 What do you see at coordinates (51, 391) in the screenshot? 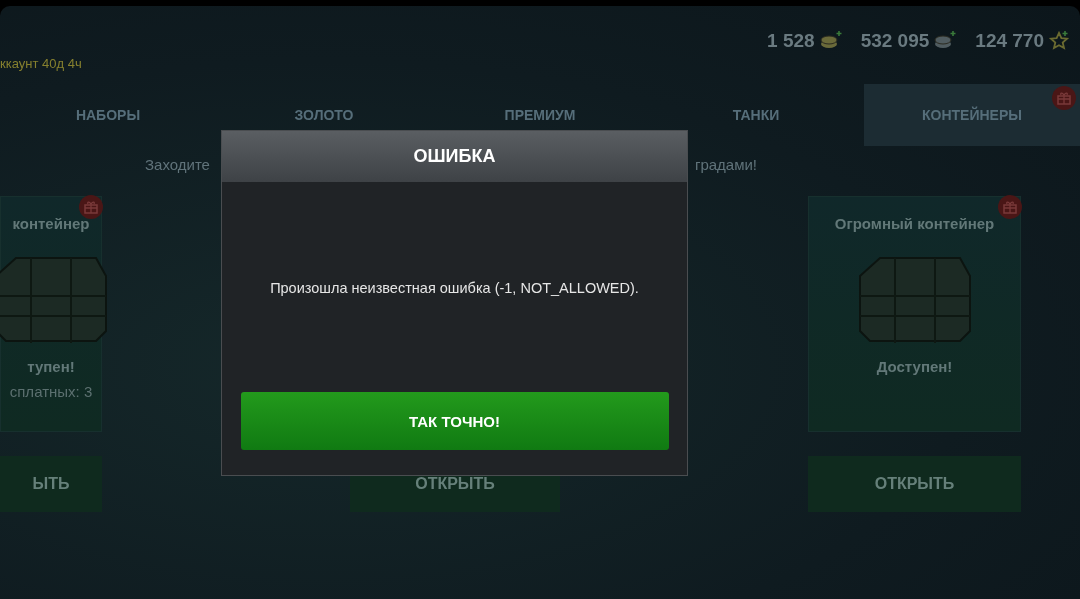
I see `free-count: сплатных: 3` at bounding box center [51, 391].